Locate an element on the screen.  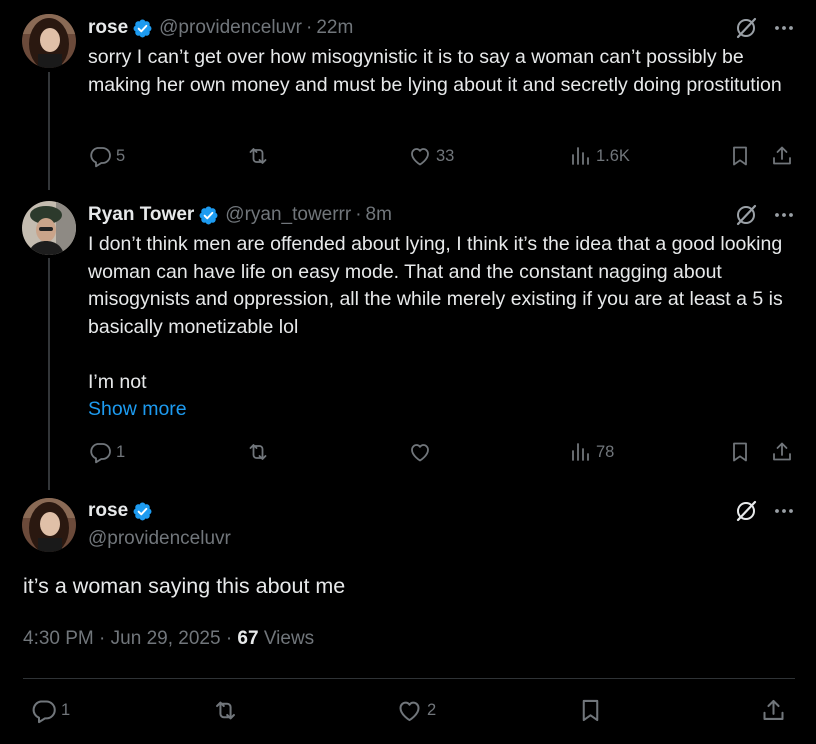
like-button is located at coordinates (422, 452).